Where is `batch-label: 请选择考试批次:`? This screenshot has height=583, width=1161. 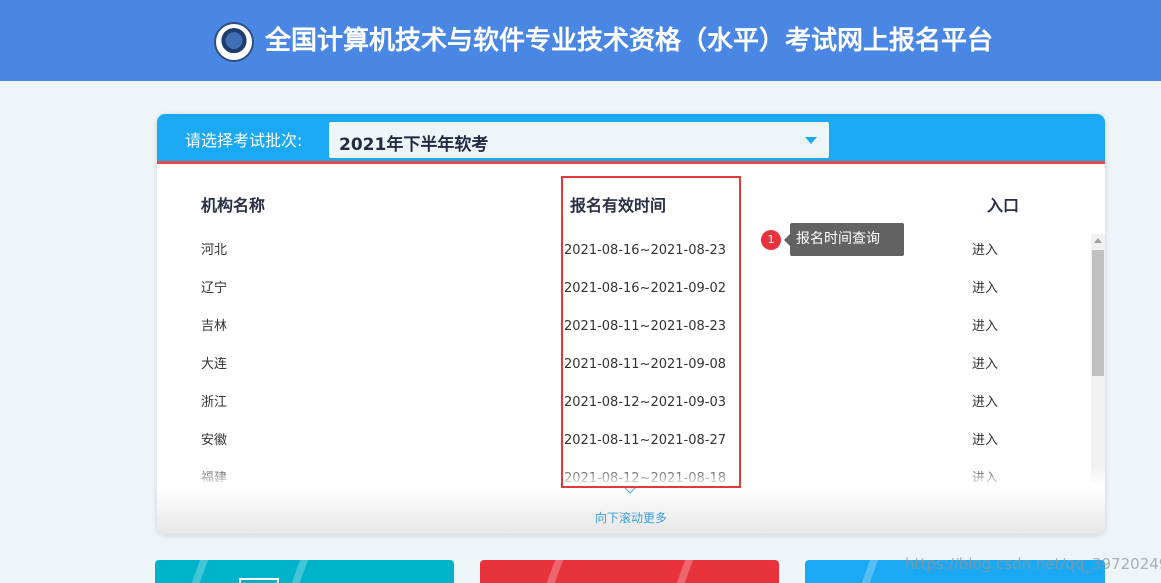 batch-label: 请选择考试批次: is located at coordinates (244, 140).